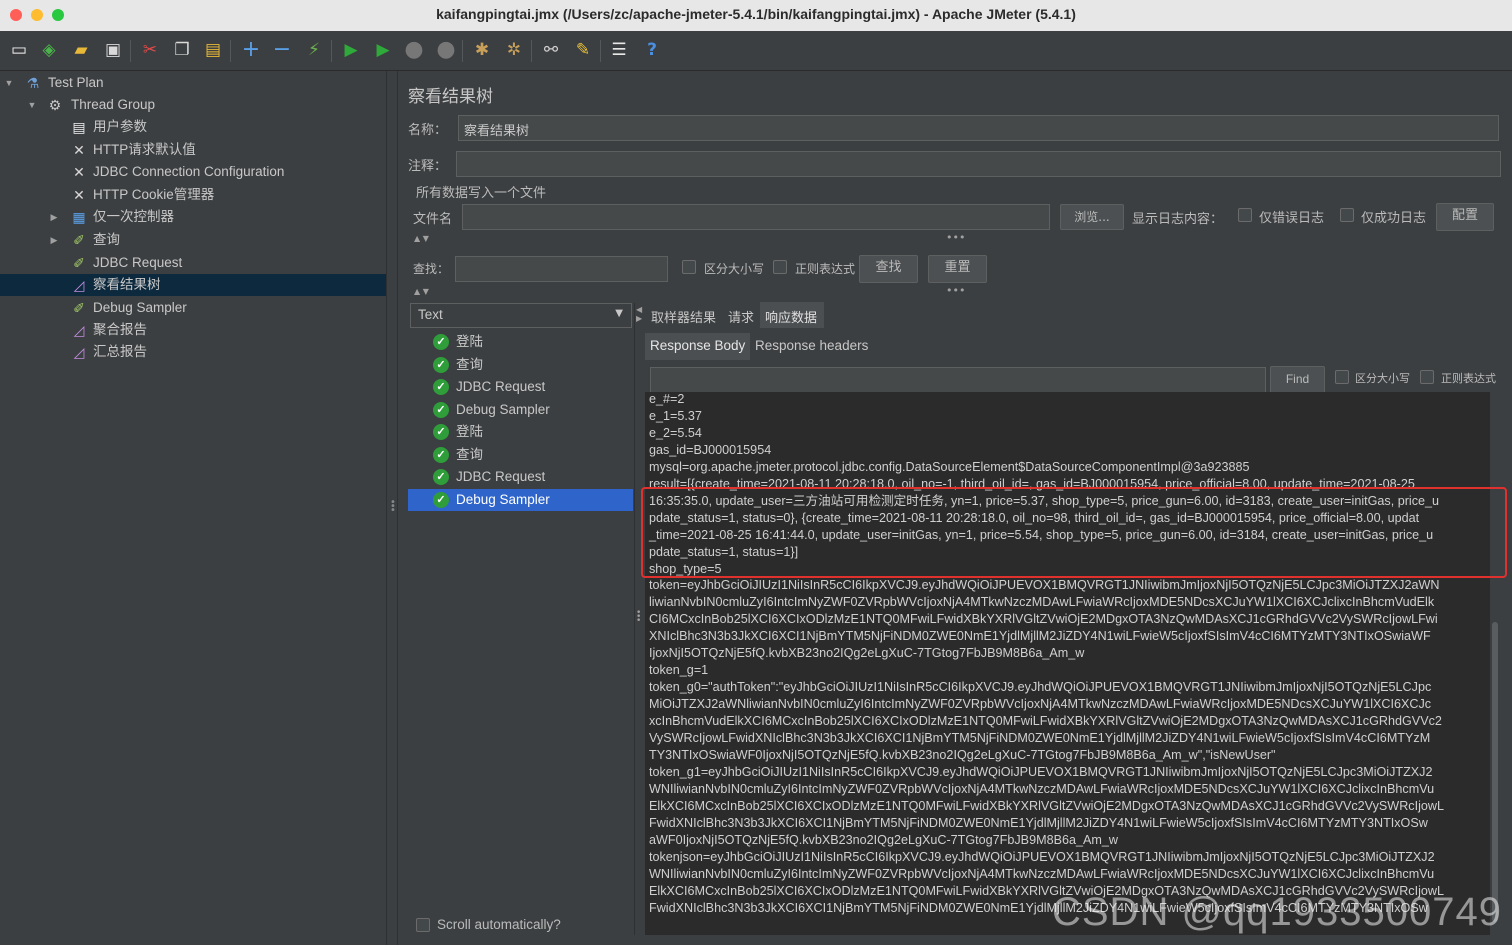 The width and height of the screenshot is (1512, 945). I want to click on toolbar: ▭ ◈ ▰ ▣ ✂ ❐ ▤ + − ⚡ ▶ ▶ ● ● ✱ ✲ ⚯ ✎ ☰ ?, so click(756, 51).